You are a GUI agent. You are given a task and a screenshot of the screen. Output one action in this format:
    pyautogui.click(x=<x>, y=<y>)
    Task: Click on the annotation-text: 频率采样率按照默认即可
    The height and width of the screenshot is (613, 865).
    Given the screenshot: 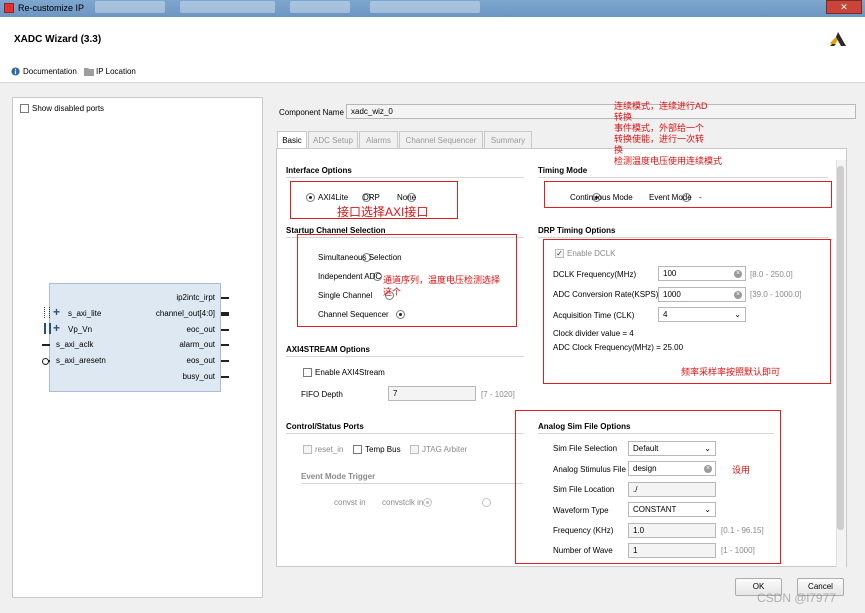 What is the action you would take?
    pyautogui.click(x=731, y=372)
    